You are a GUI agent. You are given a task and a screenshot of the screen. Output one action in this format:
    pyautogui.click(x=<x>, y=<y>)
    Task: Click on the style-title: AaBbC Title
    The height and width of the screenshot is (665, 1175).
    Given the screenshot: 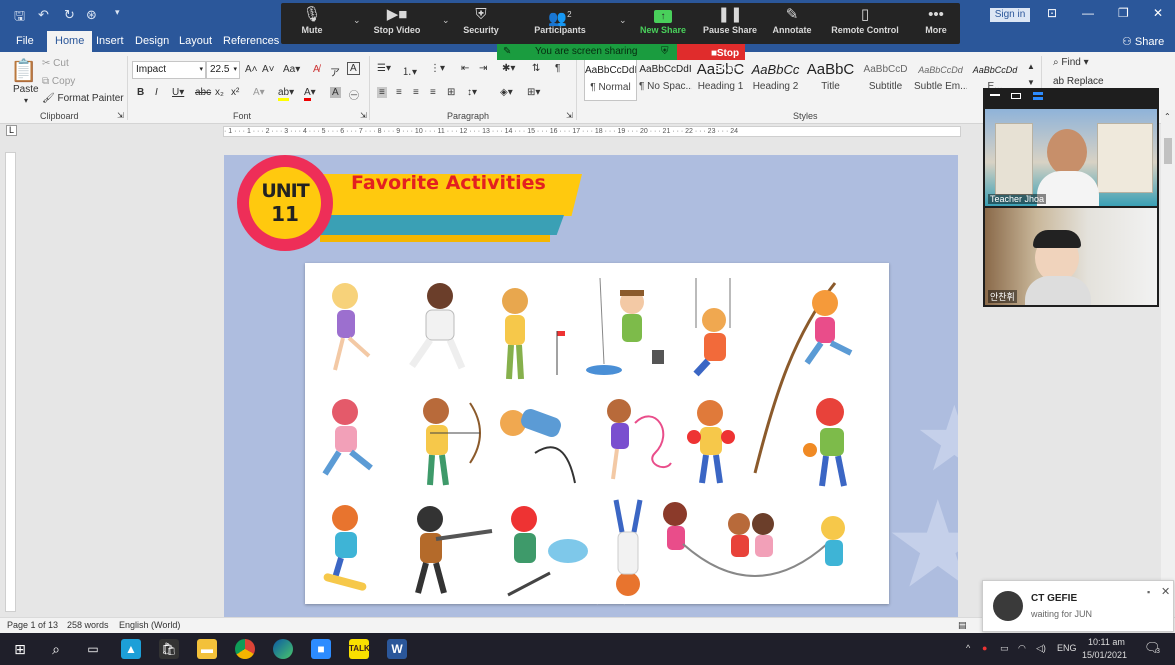 What is the action you would take?
    pyautogui.click(x=830, y=79)
    